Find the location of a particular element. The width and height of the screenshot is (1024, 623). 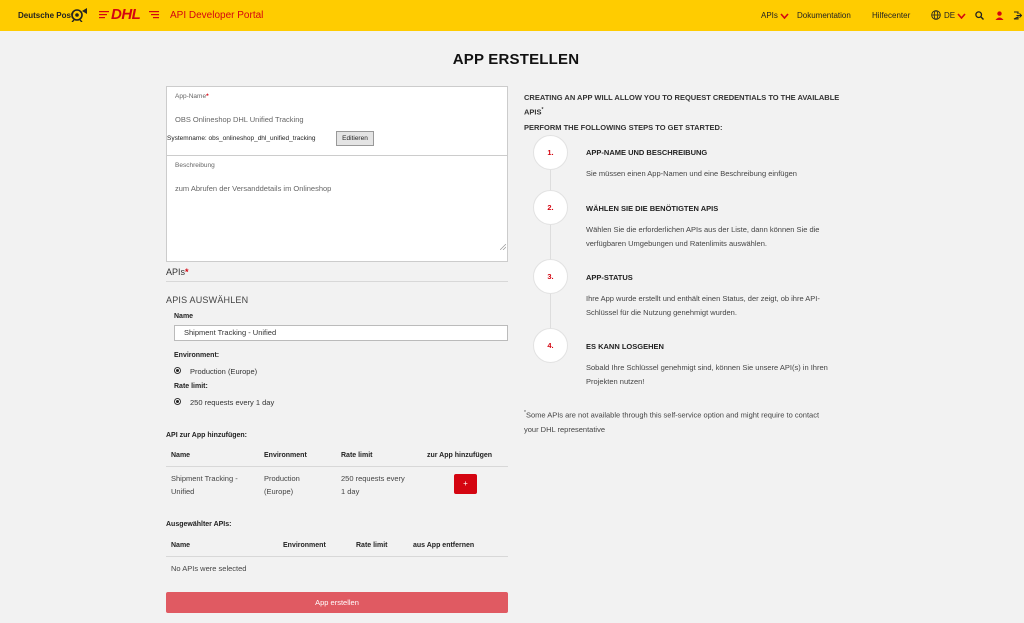

step-number-2: 2. is located at coordinates (550, 207).